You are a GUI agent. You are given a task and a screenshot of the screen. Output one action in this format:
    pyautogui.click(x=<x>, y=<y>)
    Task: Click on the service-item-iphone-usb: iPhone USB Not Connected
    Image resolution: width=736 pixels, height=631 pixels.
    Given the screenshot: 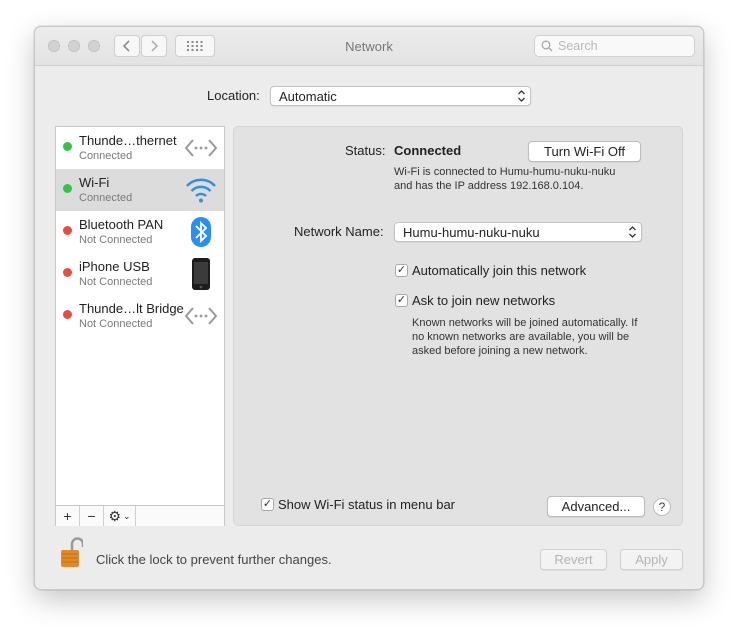 What is the action you would take?
    pyautogui.click(x=140, y=274)
    